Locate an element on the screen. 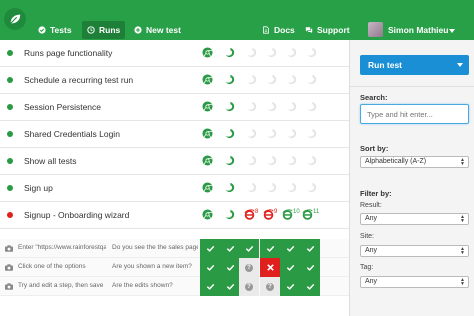  test-name: Schedule a recurring test run is located at coordinates (78, 80).